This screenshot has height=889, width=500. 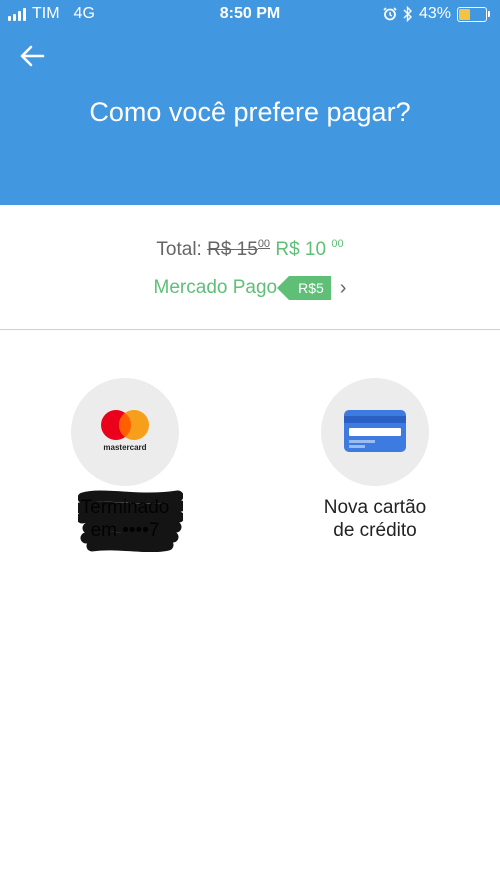 What do you see at coordinates (250, 15) in the screenshot?
I see `status-bar: TIM 4G 8:50 PM 43%` at bounding box center [250, 15].